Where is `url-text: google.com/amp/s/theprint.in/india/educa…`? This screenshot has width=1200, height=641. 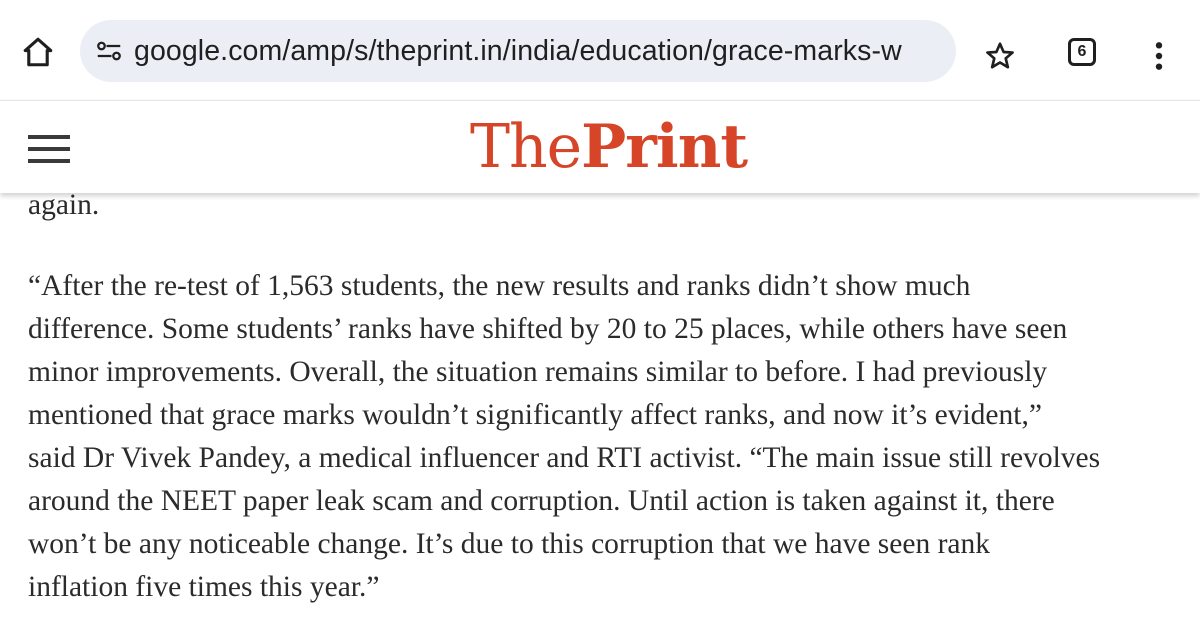
url-text: google.com/amp/s/theprint.in/india/educa… is located at coordinates (518, 51).